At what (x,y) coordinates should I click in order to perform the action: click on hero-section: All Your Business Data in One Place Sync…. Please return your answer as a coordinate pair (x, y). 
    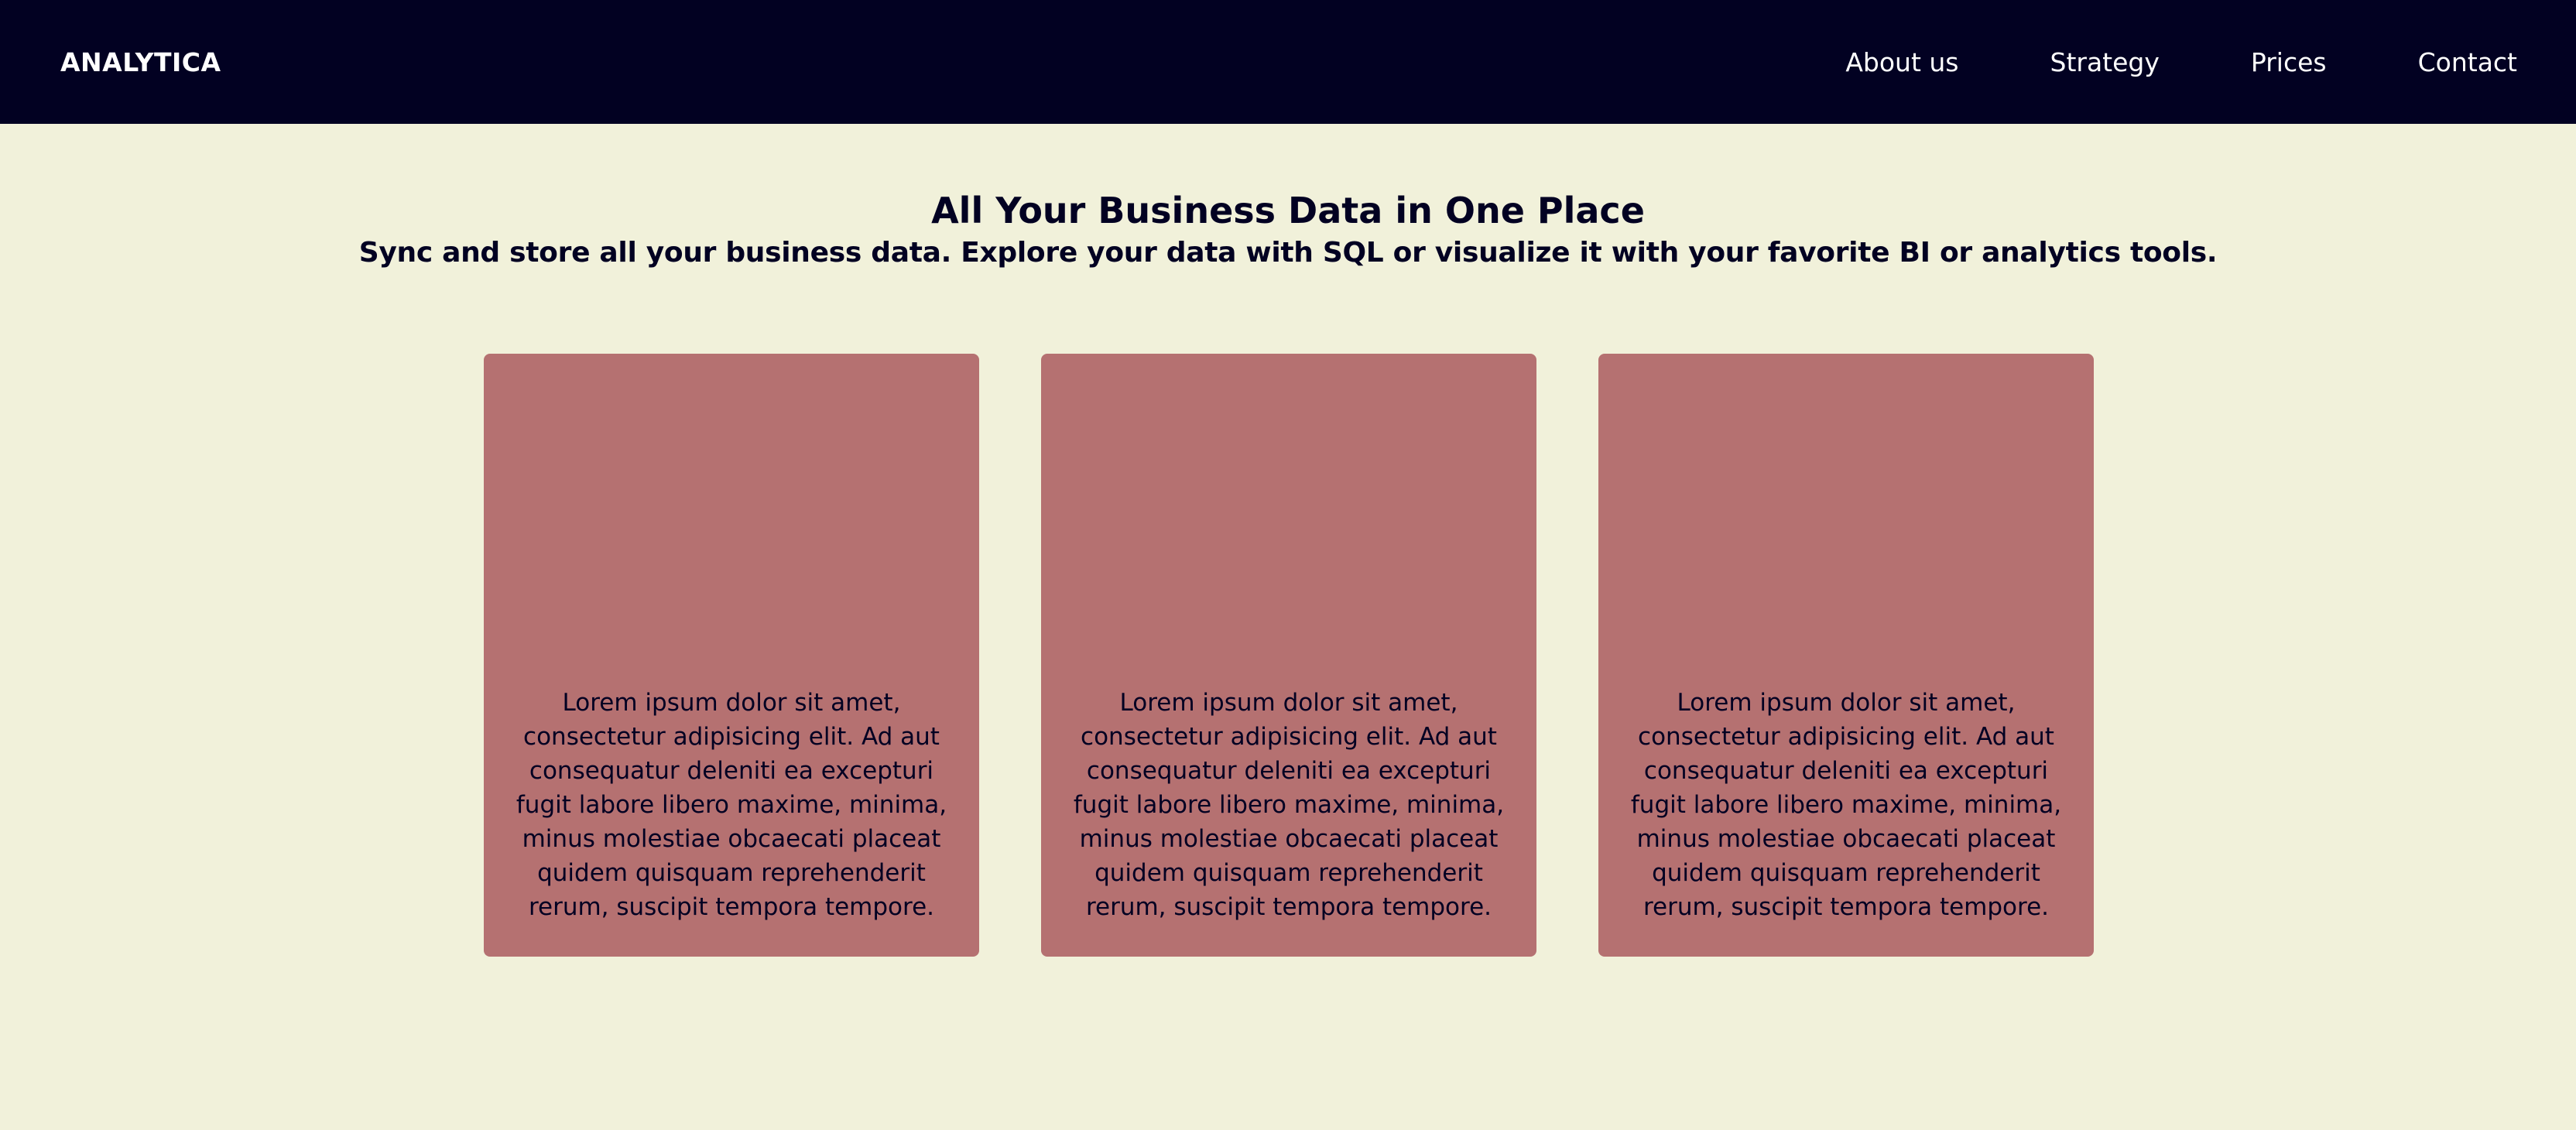
    Looking at the image, I should click on (1288, 198).